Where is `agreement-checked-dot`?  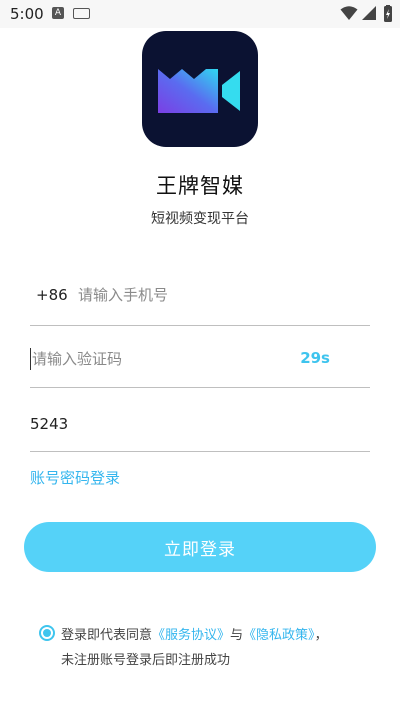 agreement-checked-dot is located at coordinates (47, 633).